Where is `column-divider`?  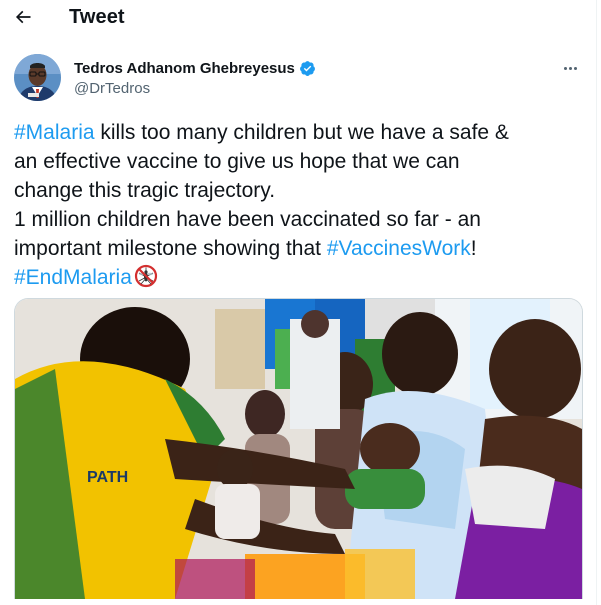 column-divider is located at coordinates (596, 302).